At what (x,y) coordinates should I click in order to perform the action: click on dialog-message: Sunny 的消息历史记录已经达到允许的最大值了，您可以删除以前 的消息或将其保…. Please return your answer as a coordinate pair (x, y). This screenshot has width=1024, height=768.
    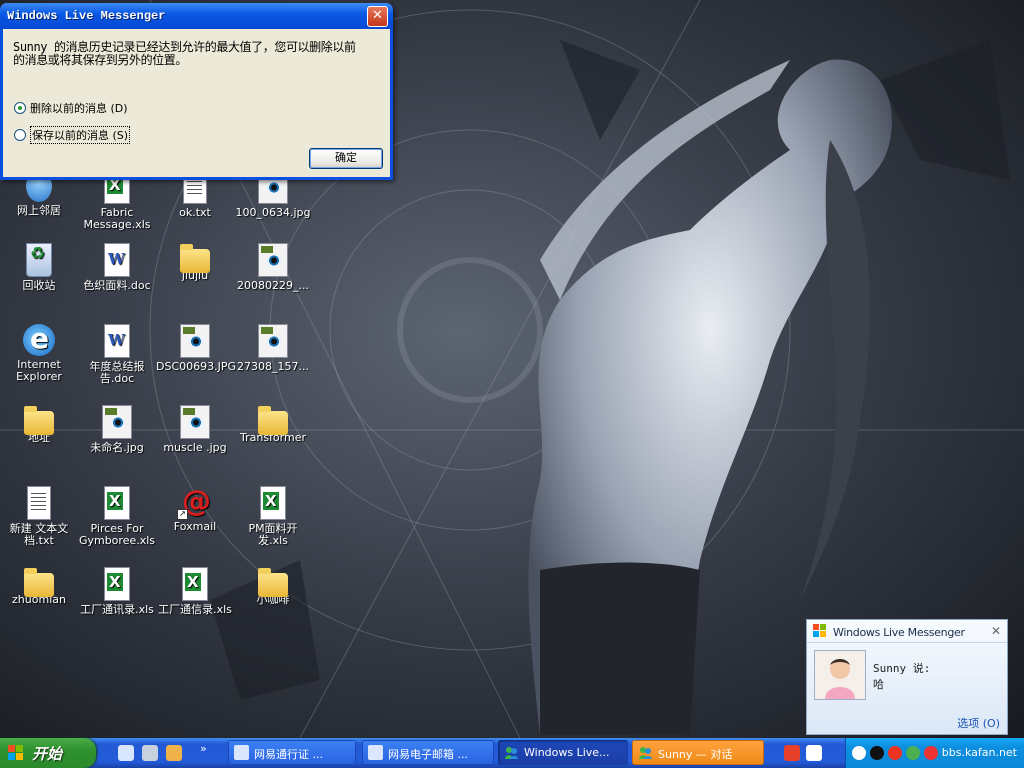
    Looking at the image, I should click on (193, 54).